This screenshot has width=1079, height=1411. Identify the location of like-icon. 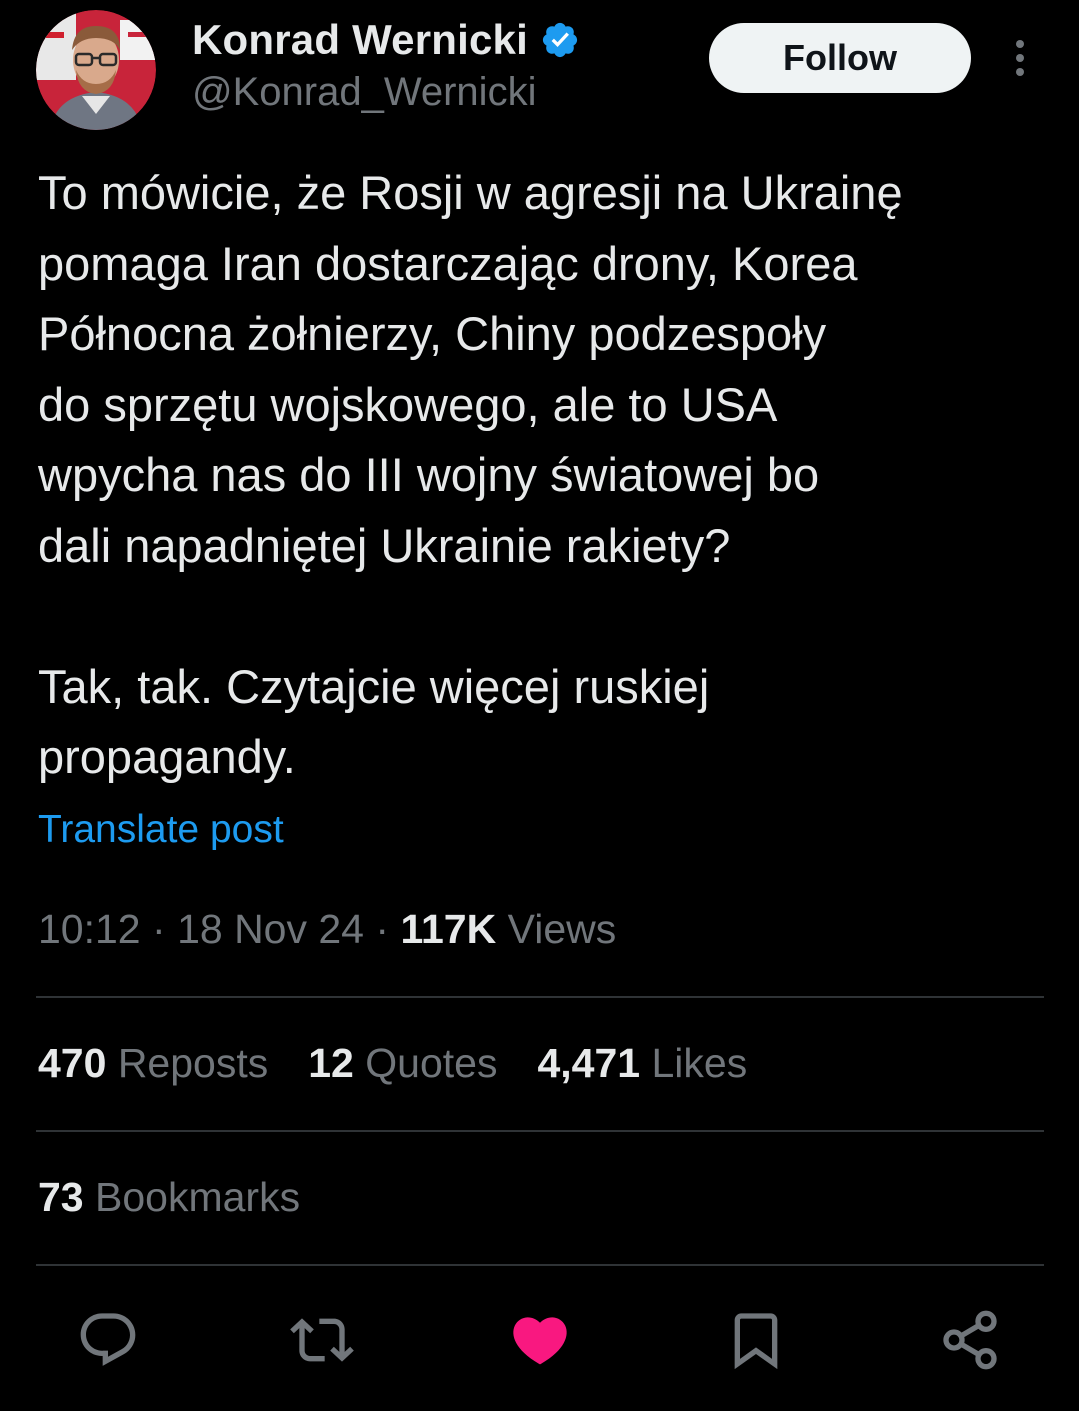
(540, 1341).